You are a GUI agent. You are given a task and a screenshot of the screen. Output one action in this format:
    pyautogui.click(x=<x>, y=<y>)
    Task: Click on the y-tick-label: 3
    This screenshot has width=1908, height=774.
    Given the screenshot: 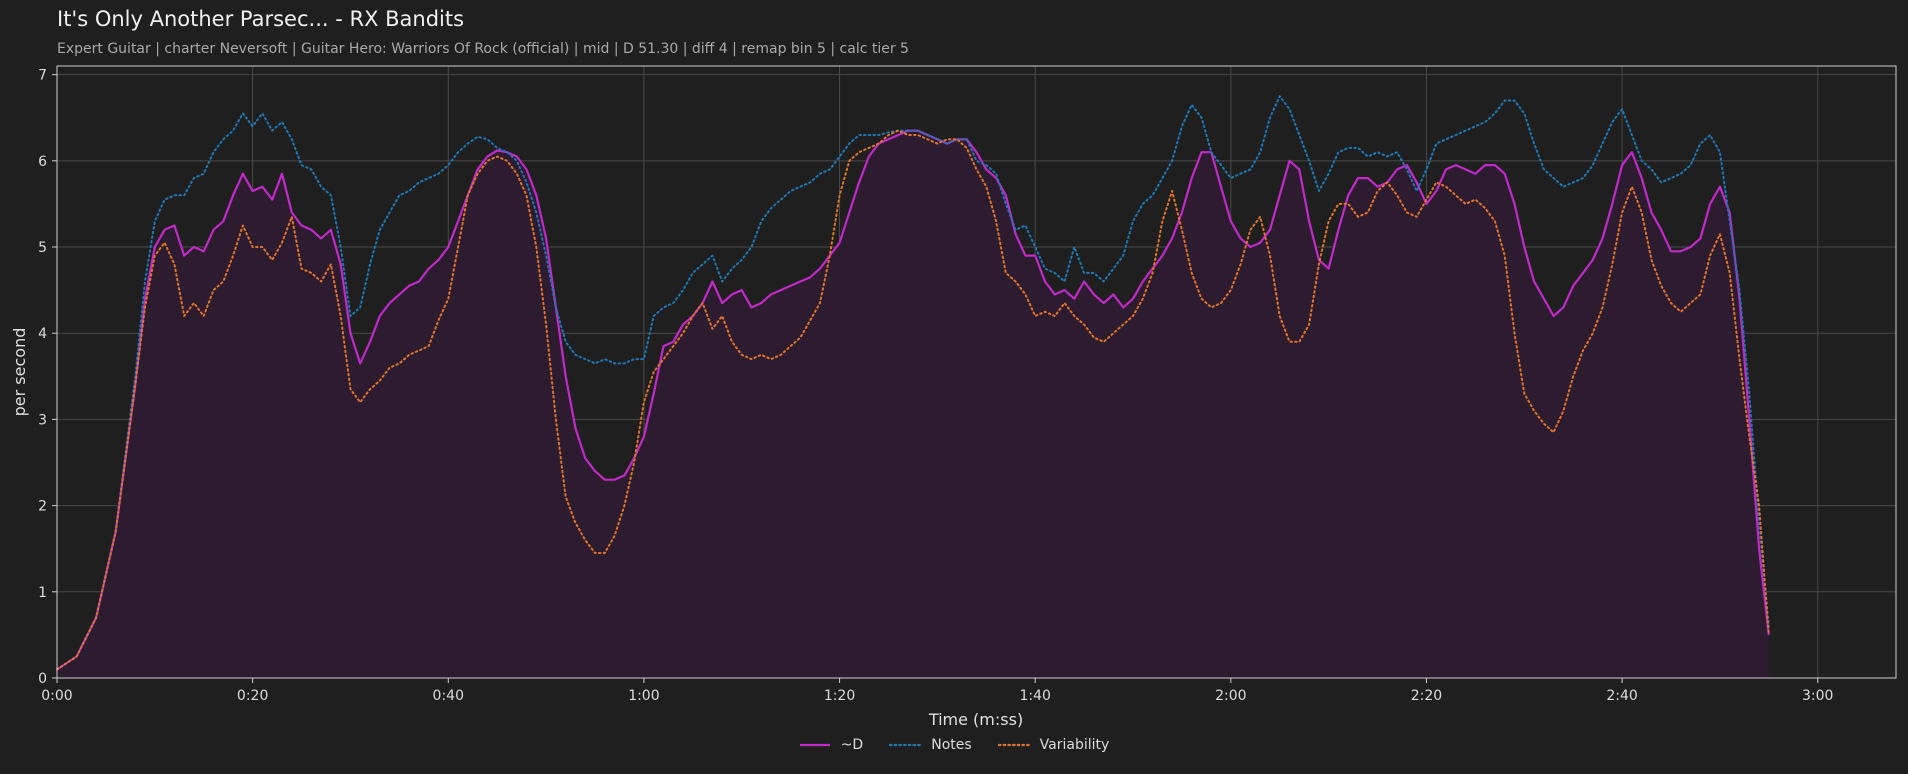 What is the action you would take?
    pyautogui.click(x=42, y=420)
    